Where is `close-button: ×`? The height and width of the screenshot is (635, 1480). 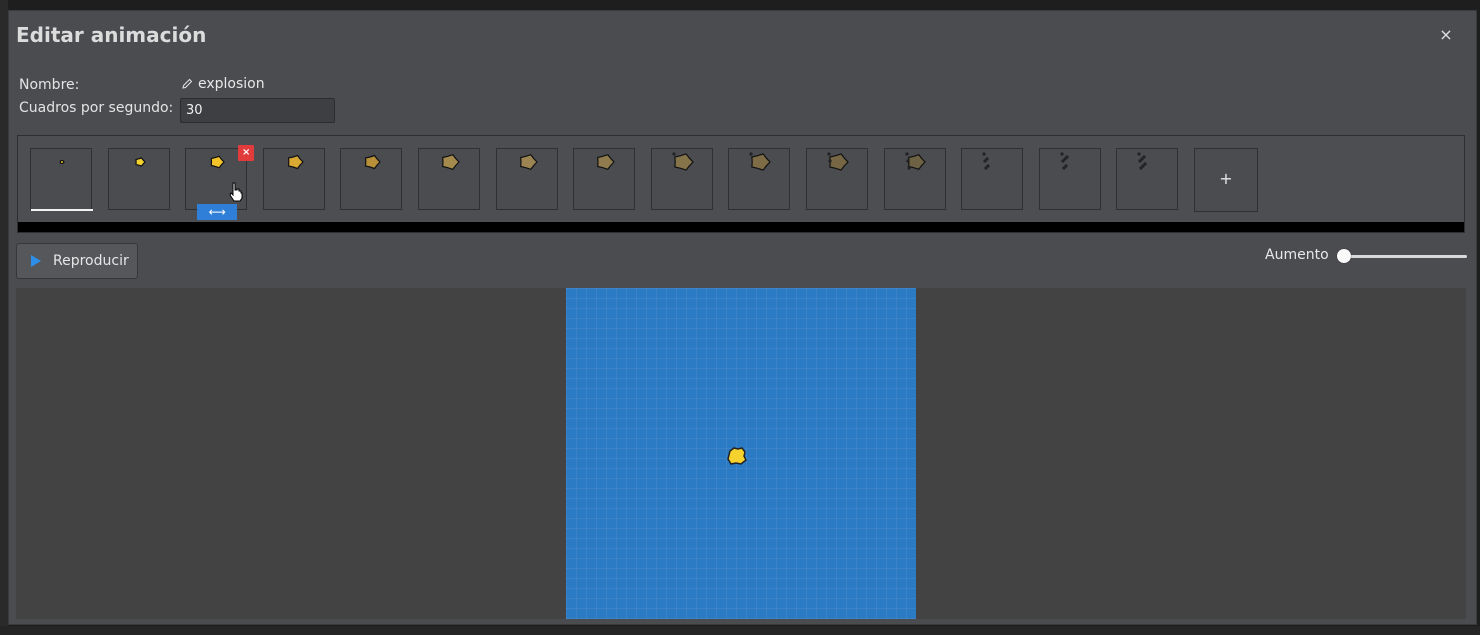 close-button: × is located at coordinates (1446, 35).